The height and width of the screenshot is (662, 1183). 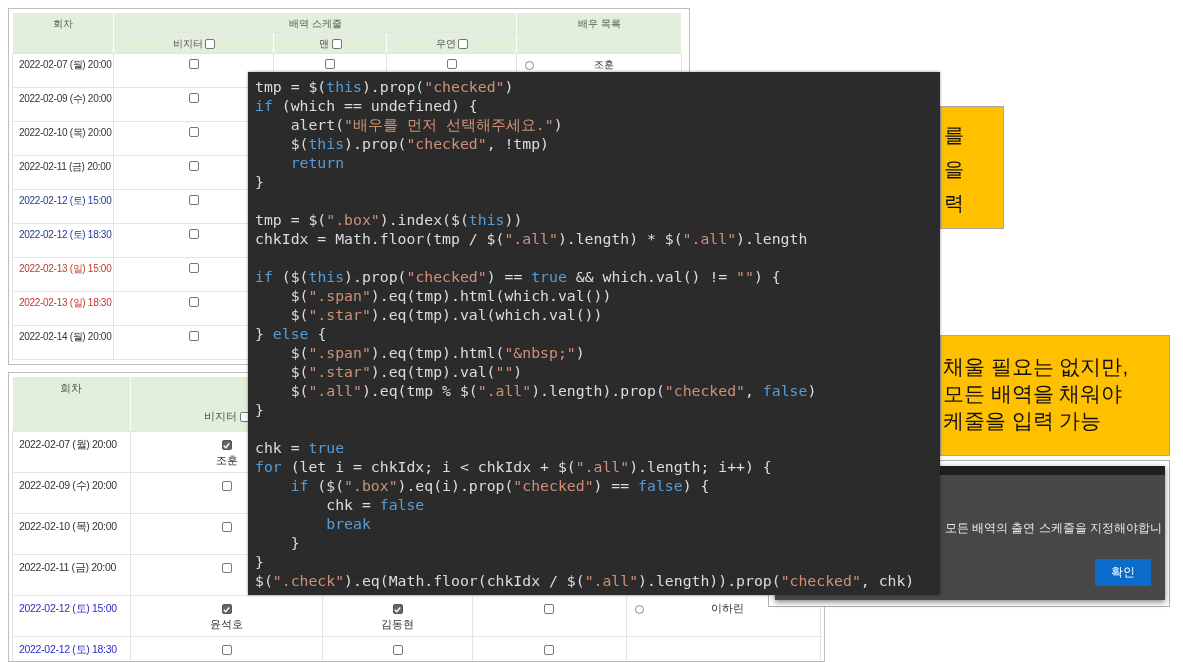 I want to click on code-line: if ($(this).prop("checked") == true && which.val() != "") {, so click(x=518, y=276).